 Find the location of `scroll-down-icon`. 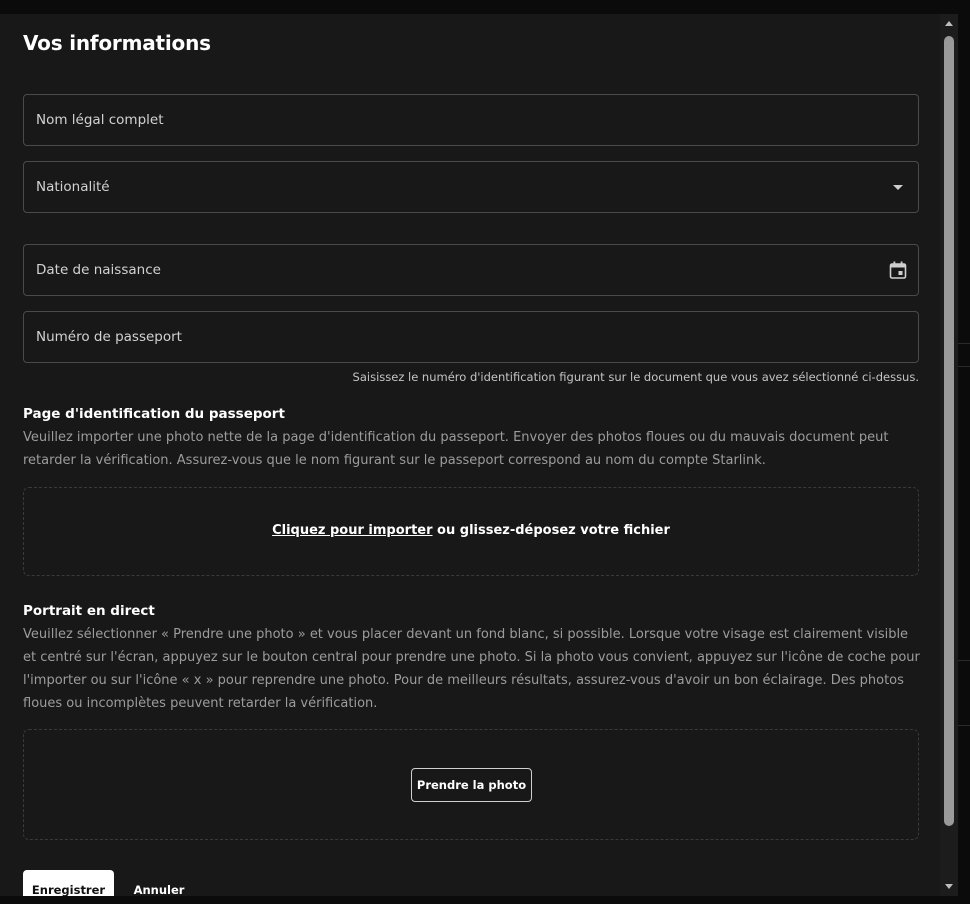

scroll-down-icon is located at coordinates (949, 887).